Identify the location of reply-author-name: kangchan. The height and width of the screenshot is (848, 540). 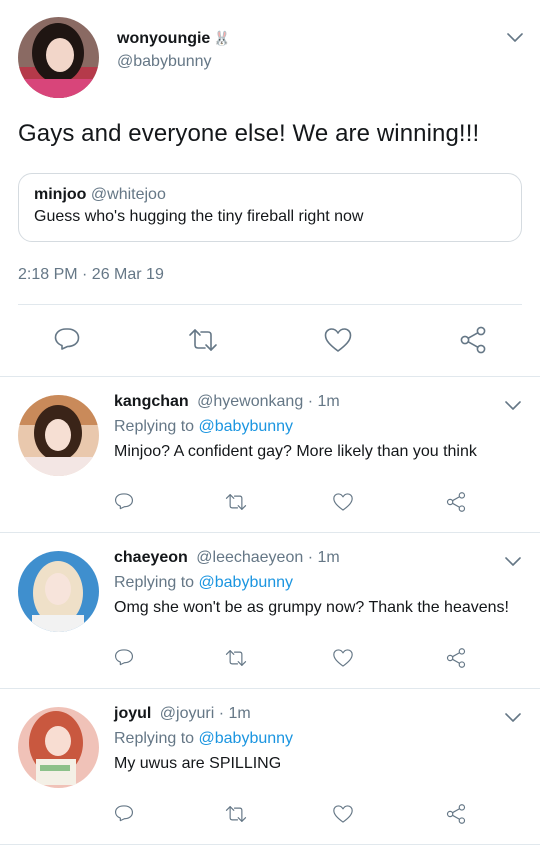
(151, 401).